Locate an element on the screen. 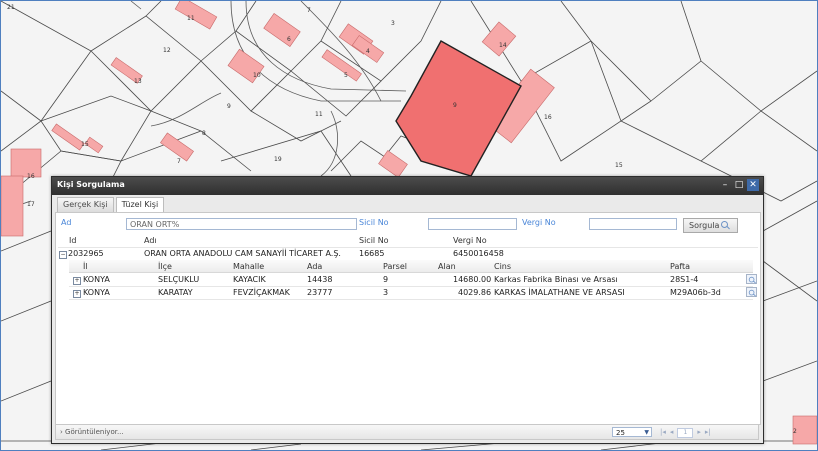 Image resolution: width=818 pixels, height=451 pixels. group-id: 2032965 is located at coordinates (86, 253).